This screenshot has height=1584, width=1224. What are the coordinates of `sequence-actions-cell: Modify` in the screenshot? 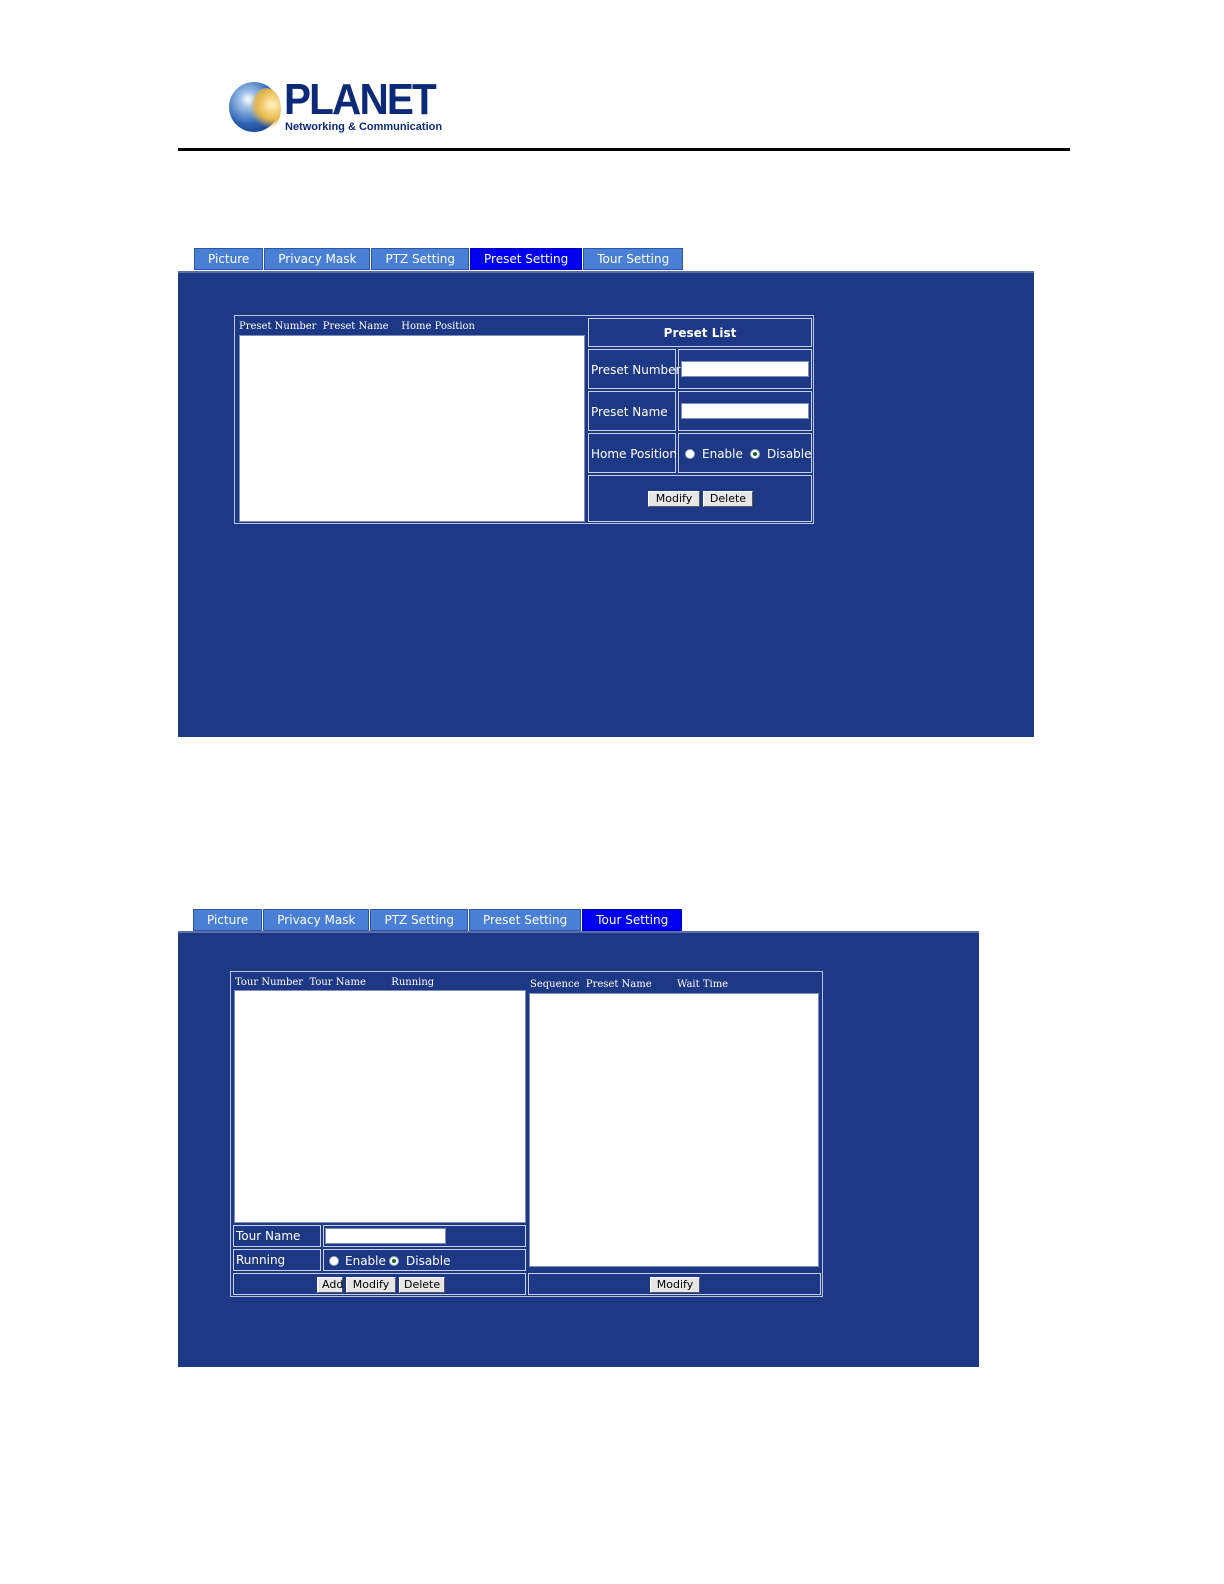 It's located at (674, 1284).